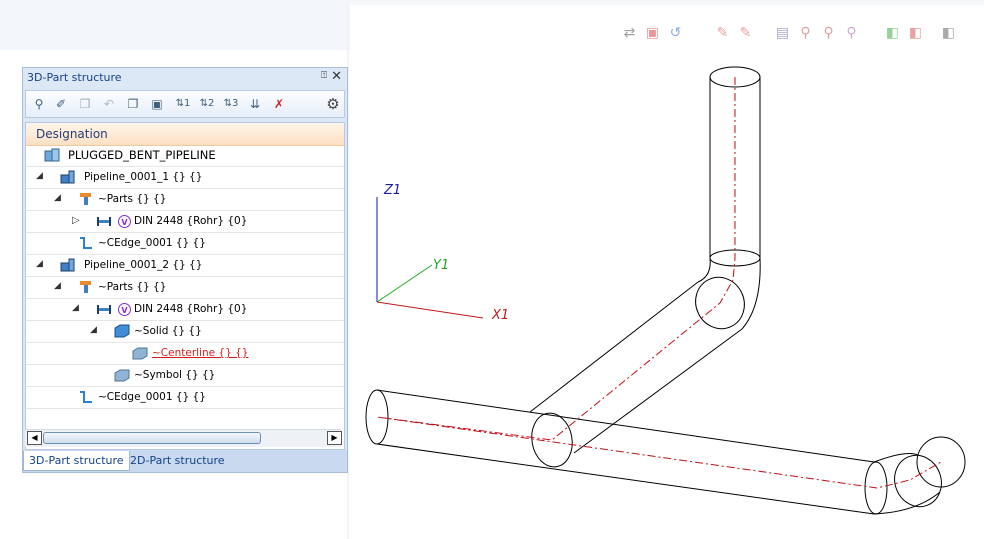 Image resolution: width=984 pixels, height=539 pixels. What do you see at coordinates (74, 77) in the screenshot?
I see `panel-title: 3D-Part structure` at bounding box center [74, 77].